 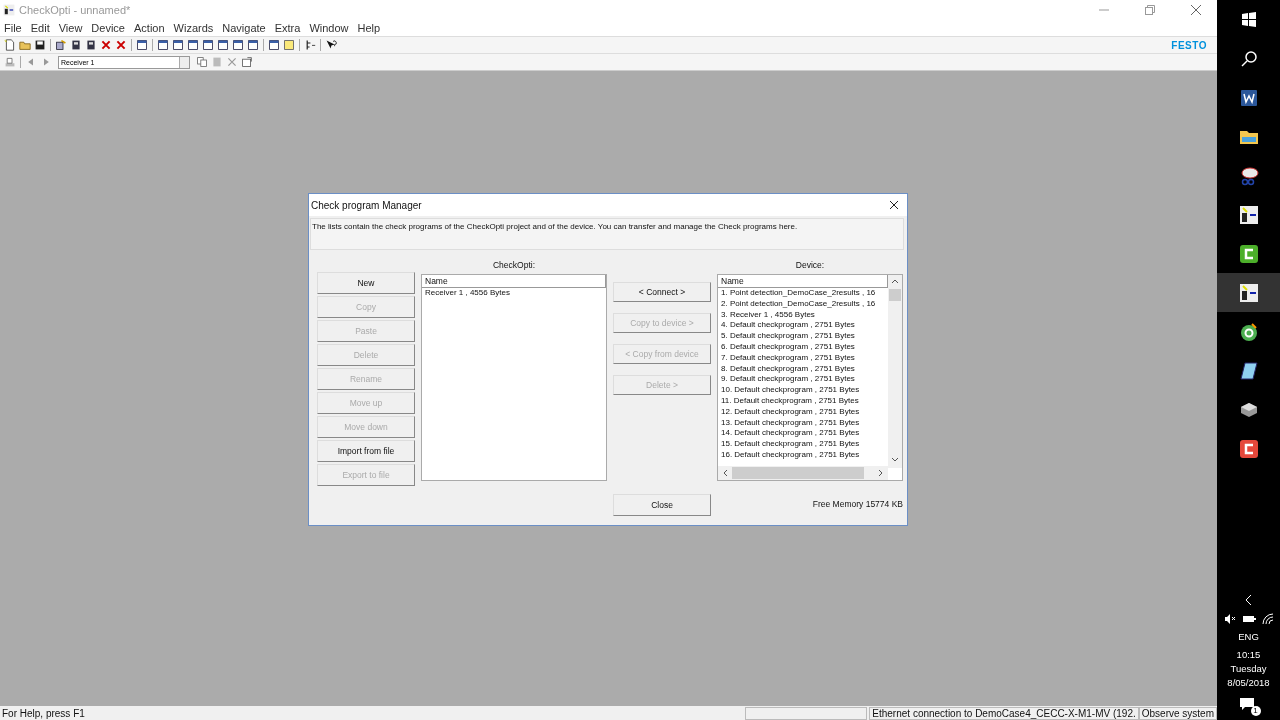 I want to click on menu-item: Navigate, so click(x=244, y=28).